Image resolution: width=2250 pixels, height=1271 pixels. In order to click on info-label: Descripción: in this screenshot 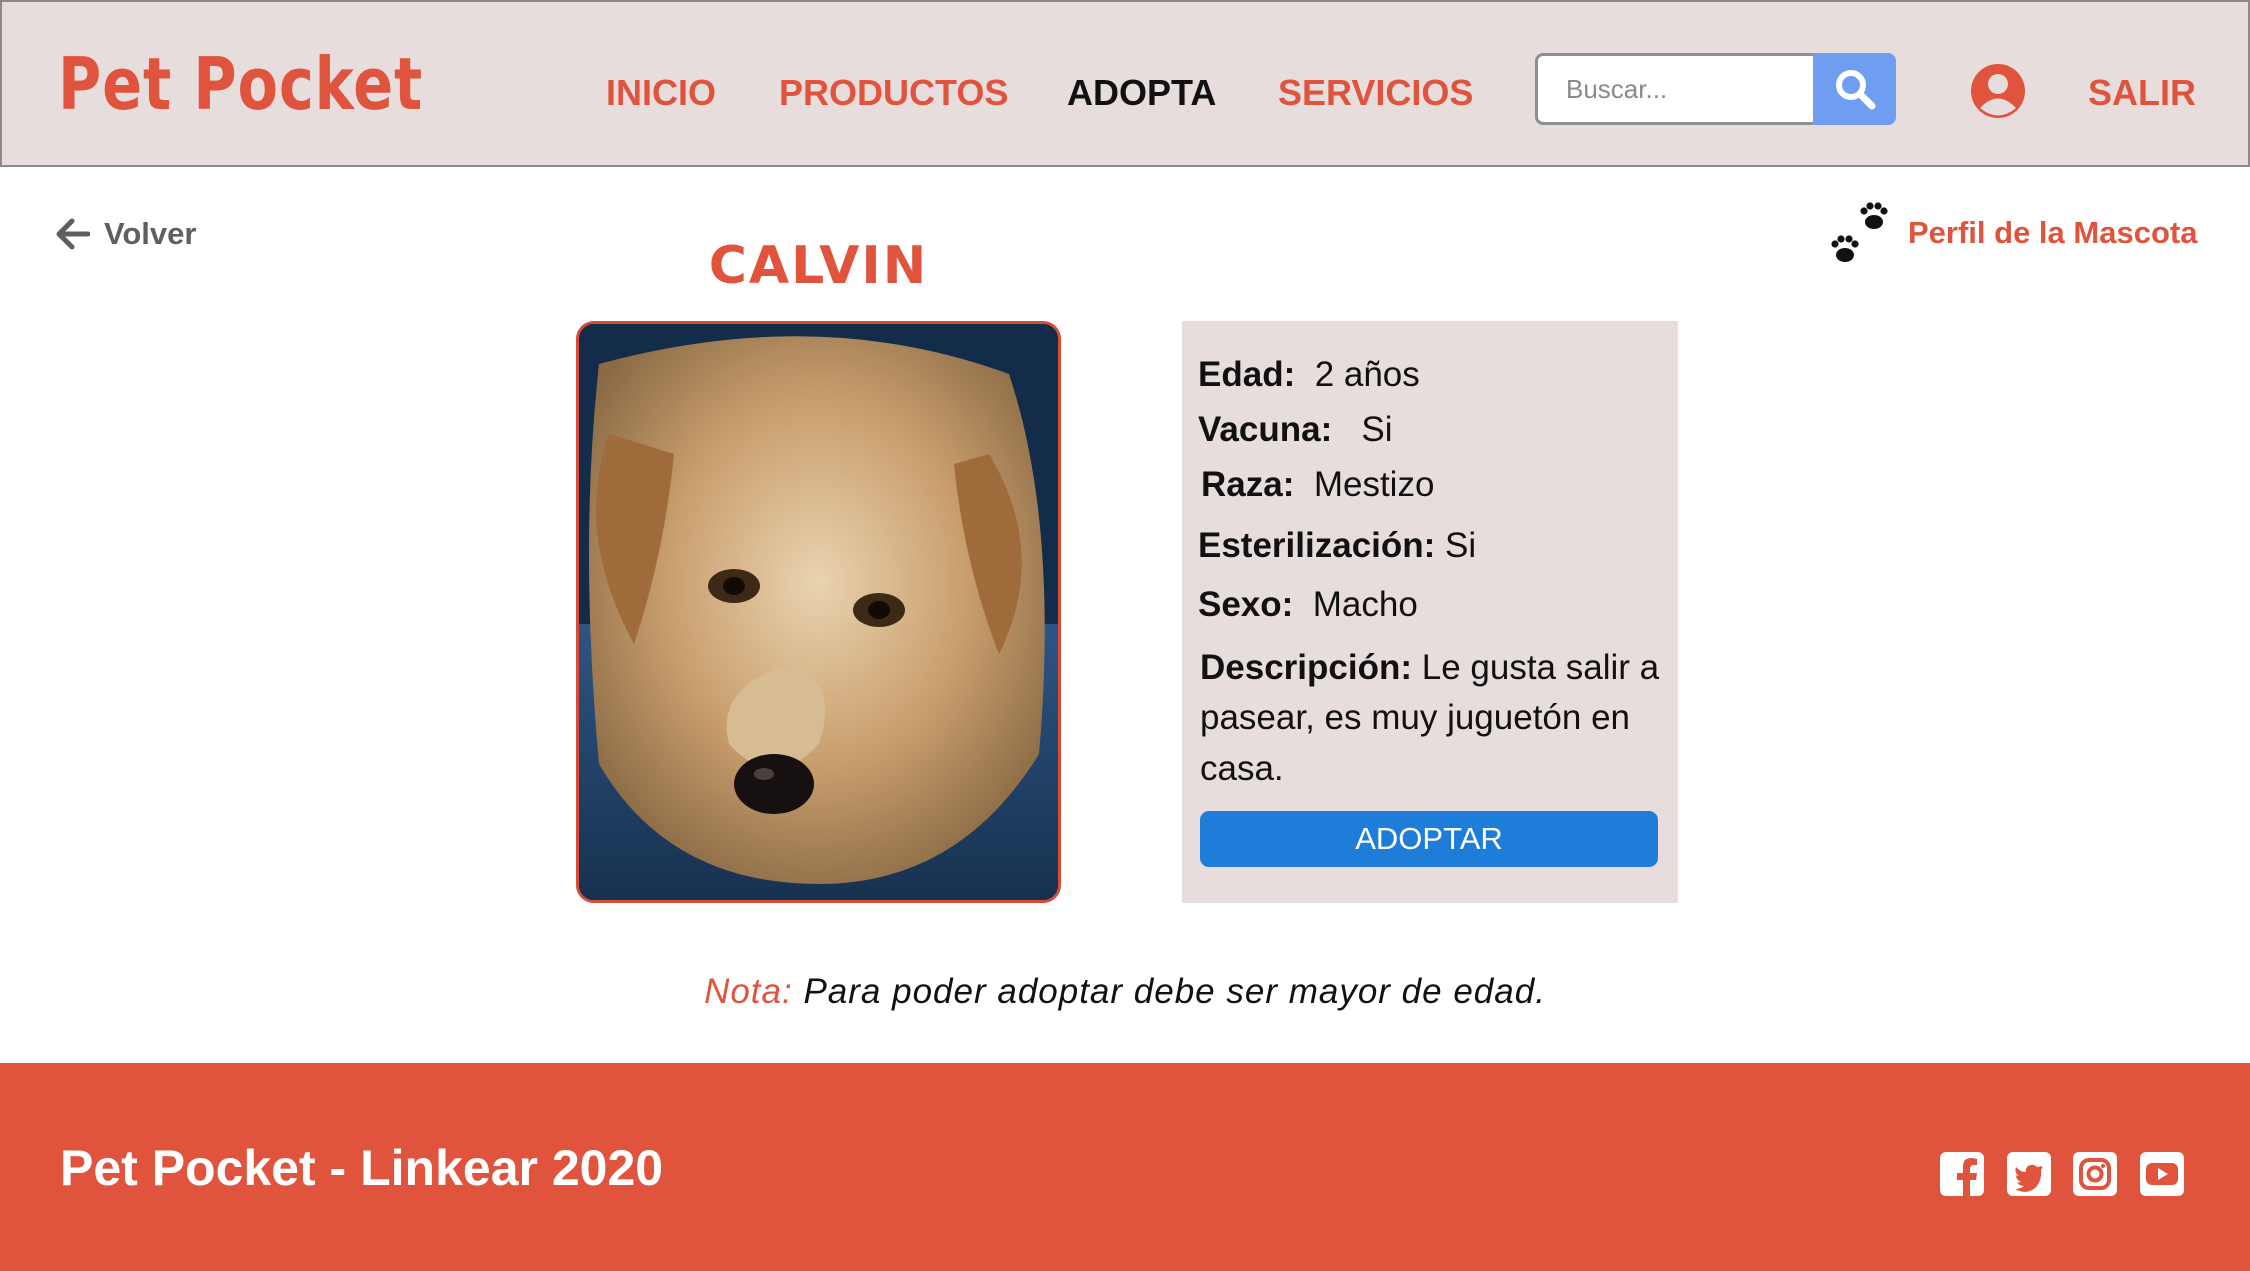, I will do `click(1306, 667)`.